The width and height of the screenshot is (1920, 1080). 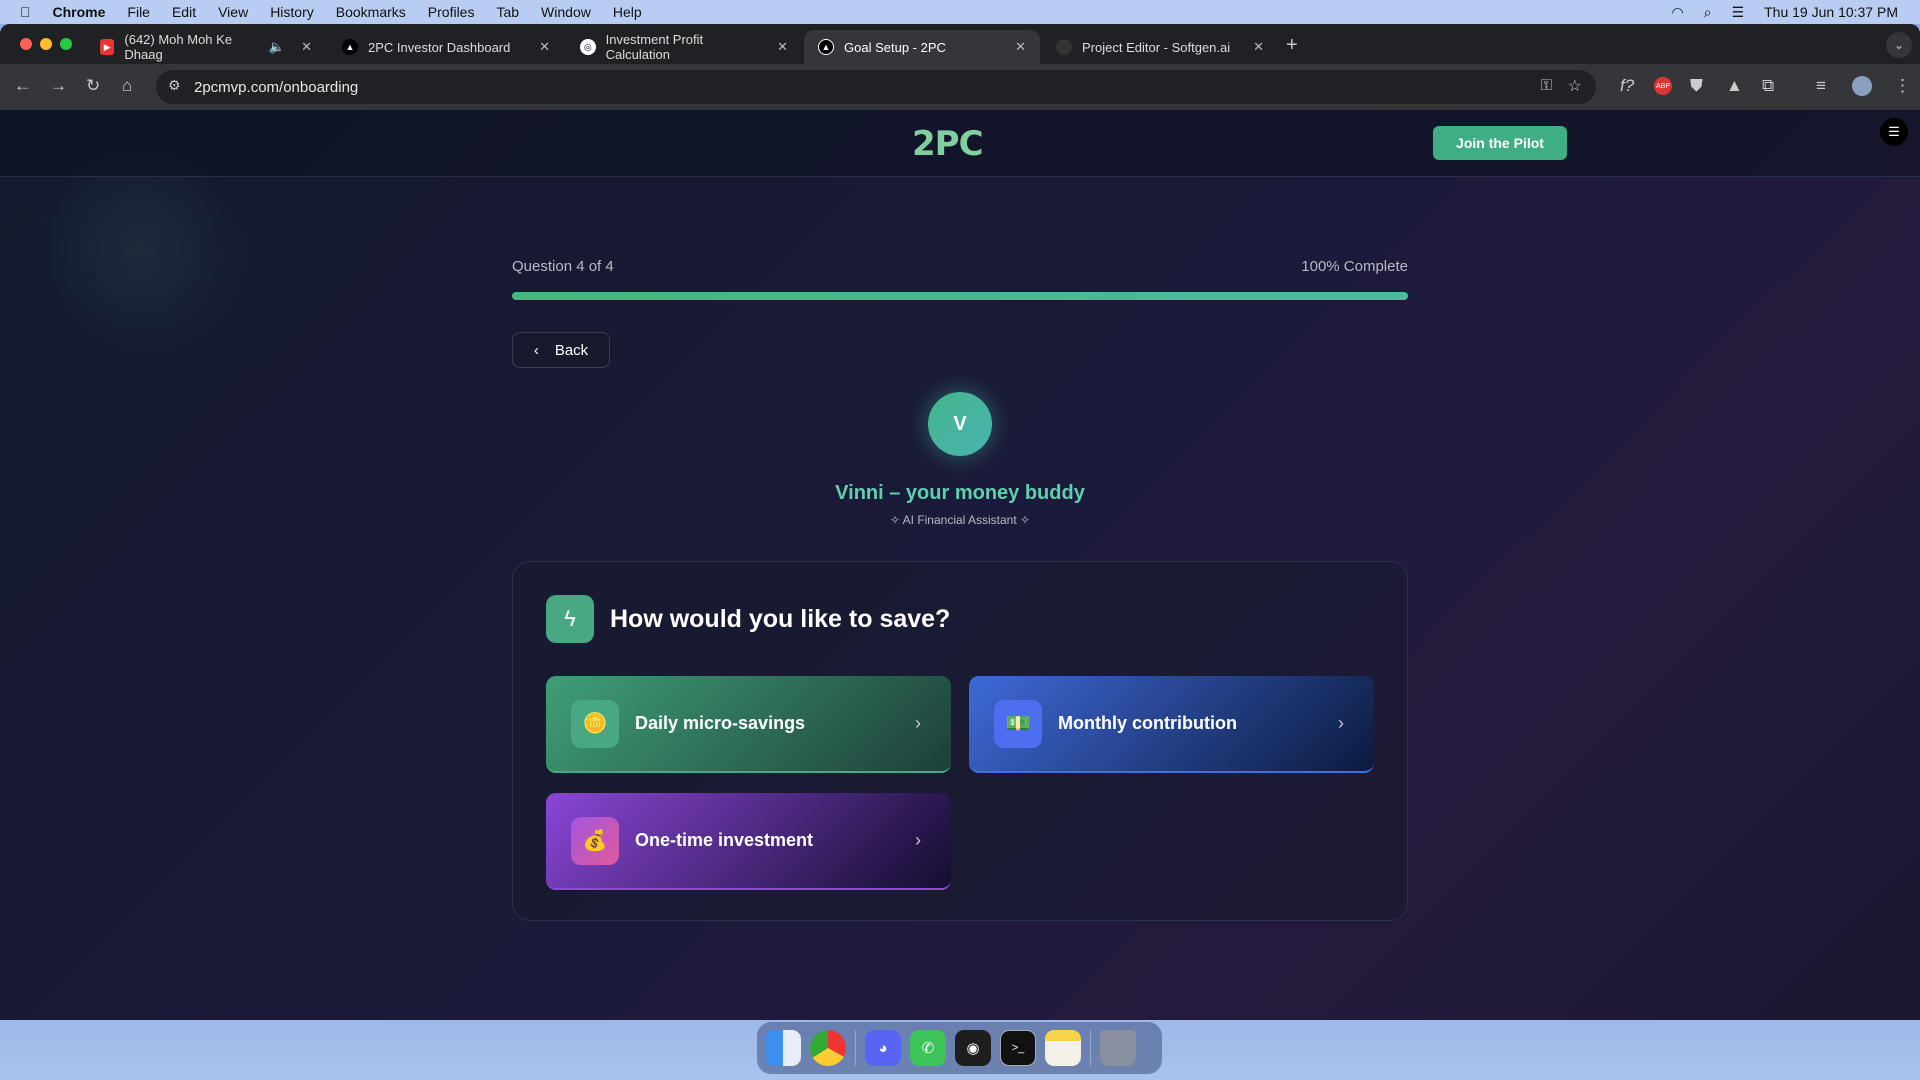 What do you see at coordinates (627, 12) in the screenshot?
I see `menu-help: Help` at bounding box center [627, 12].